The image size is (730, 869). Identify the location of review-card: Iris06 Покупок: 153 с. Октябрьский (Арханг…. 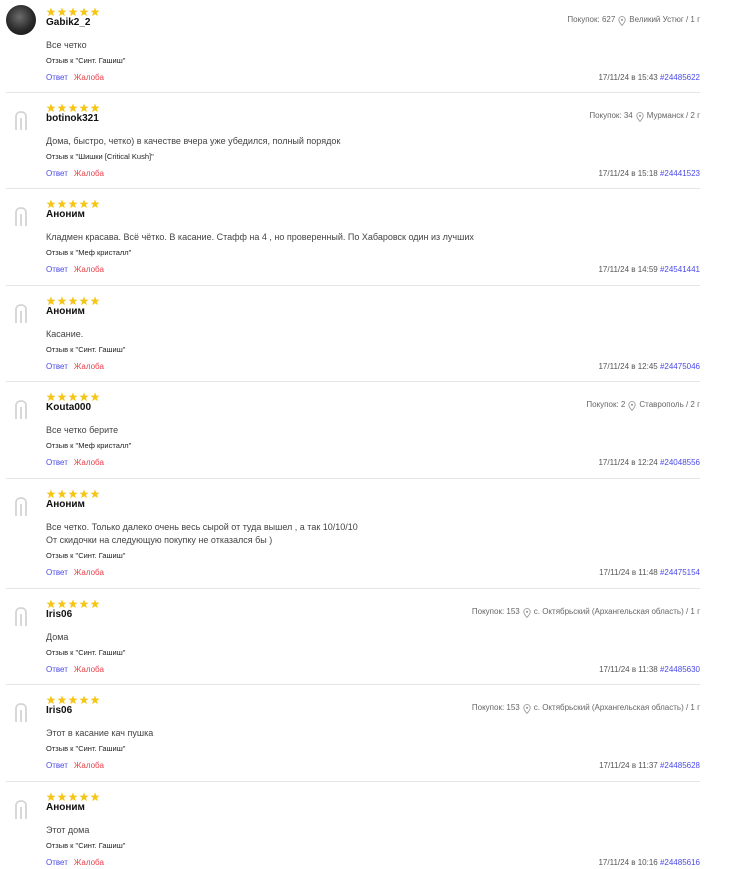
(365, 638).